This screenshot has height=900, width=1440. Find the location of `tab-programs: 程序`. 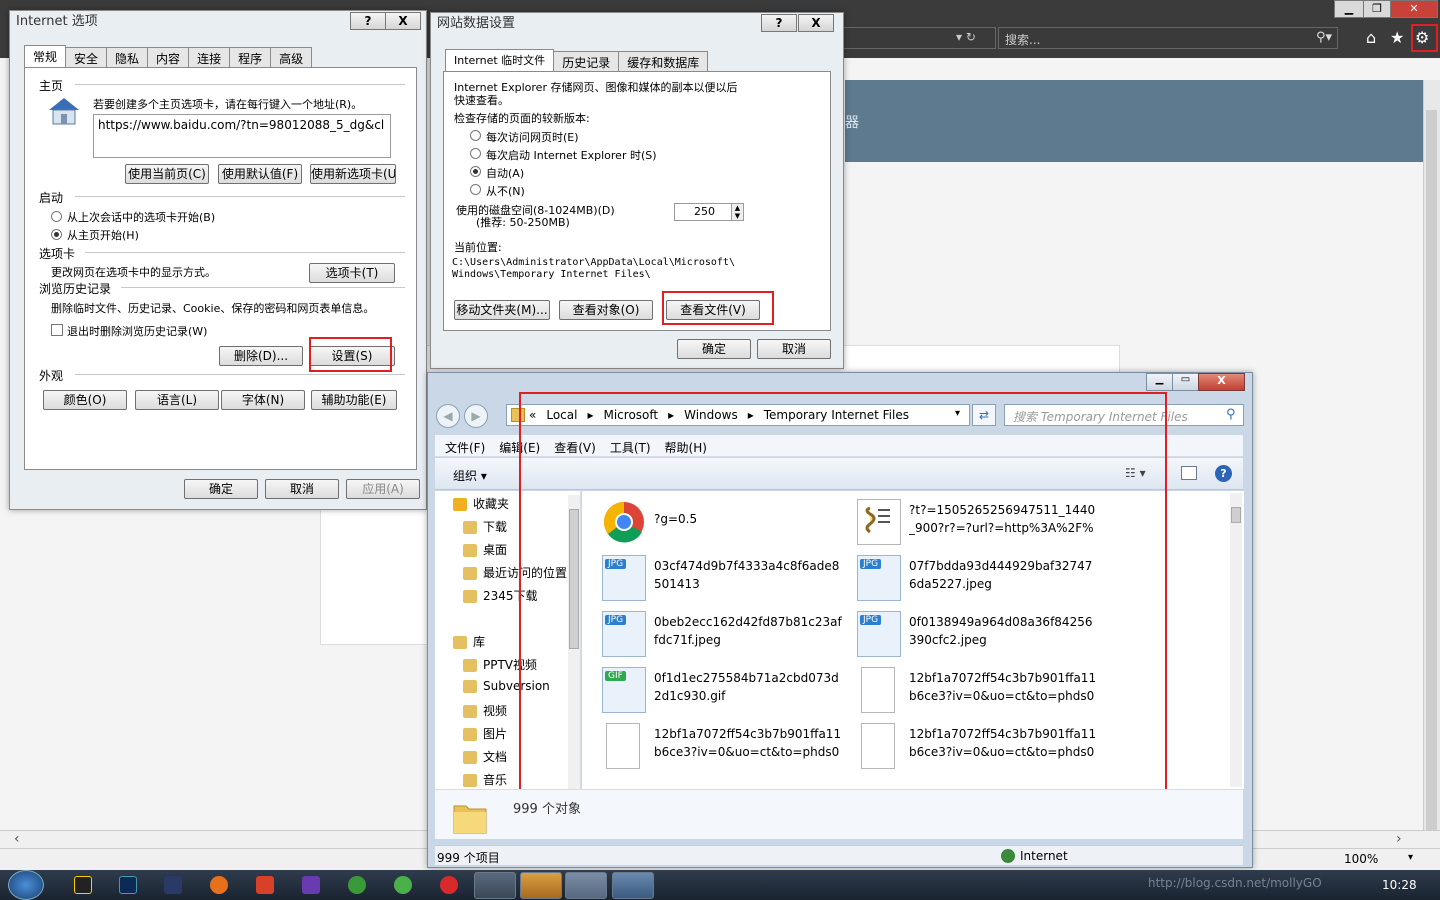

tab-programs: 程序 is located at coordinates (250, 57).